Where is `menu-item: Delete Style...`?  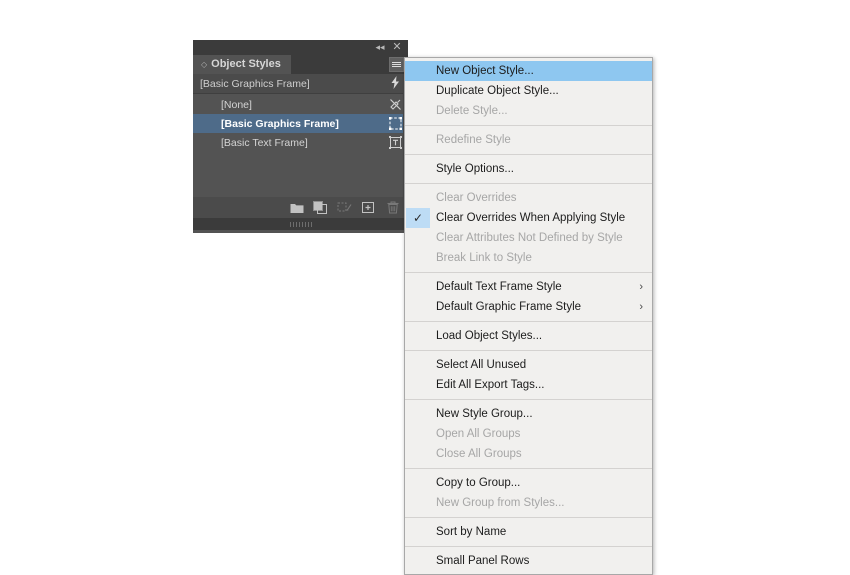
menu-item: Delete Style... is located at coordinates (528, 111).